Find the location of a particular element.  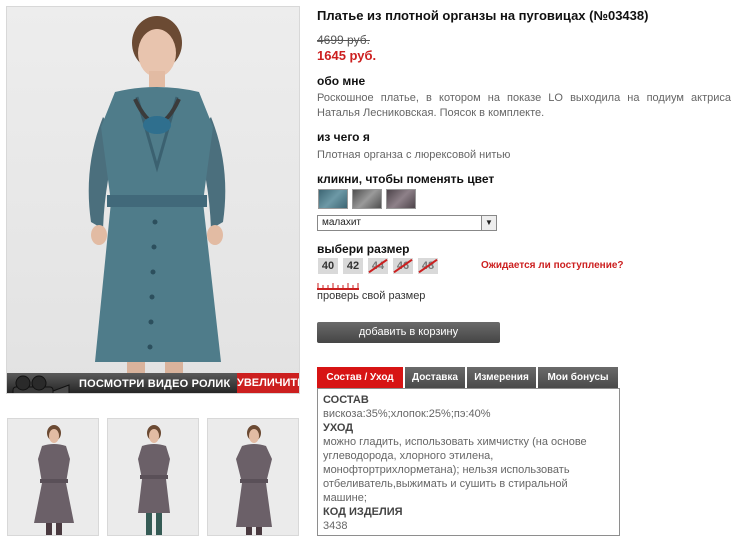

tab-bonuses: Мои бонусы is located at coordinates (578, 377).